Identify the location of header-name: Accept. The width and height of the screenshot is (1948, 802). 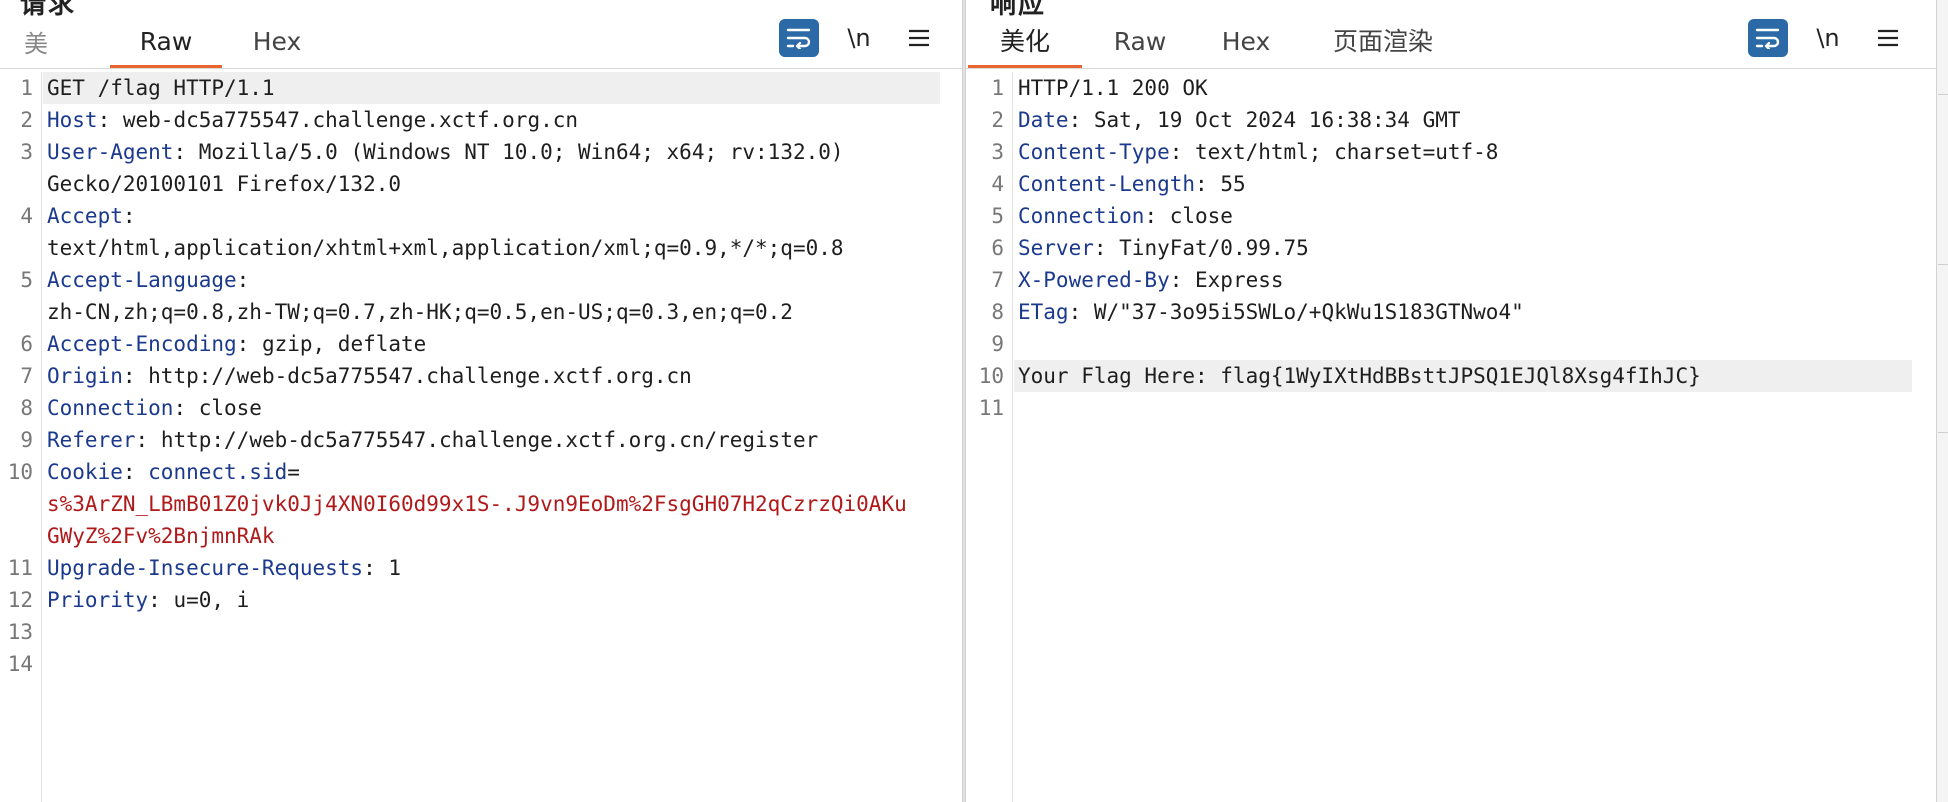
(85, 216).